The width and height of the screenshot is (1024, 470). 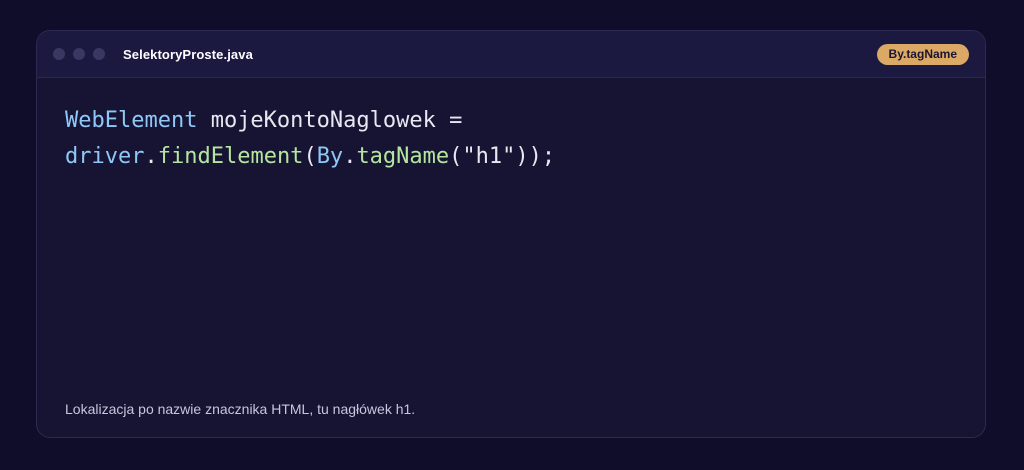 What do you see at coordinates (131, 120) in the screenshot?
I see `code-token-type: WebElement` at bounding box center [131, 120].